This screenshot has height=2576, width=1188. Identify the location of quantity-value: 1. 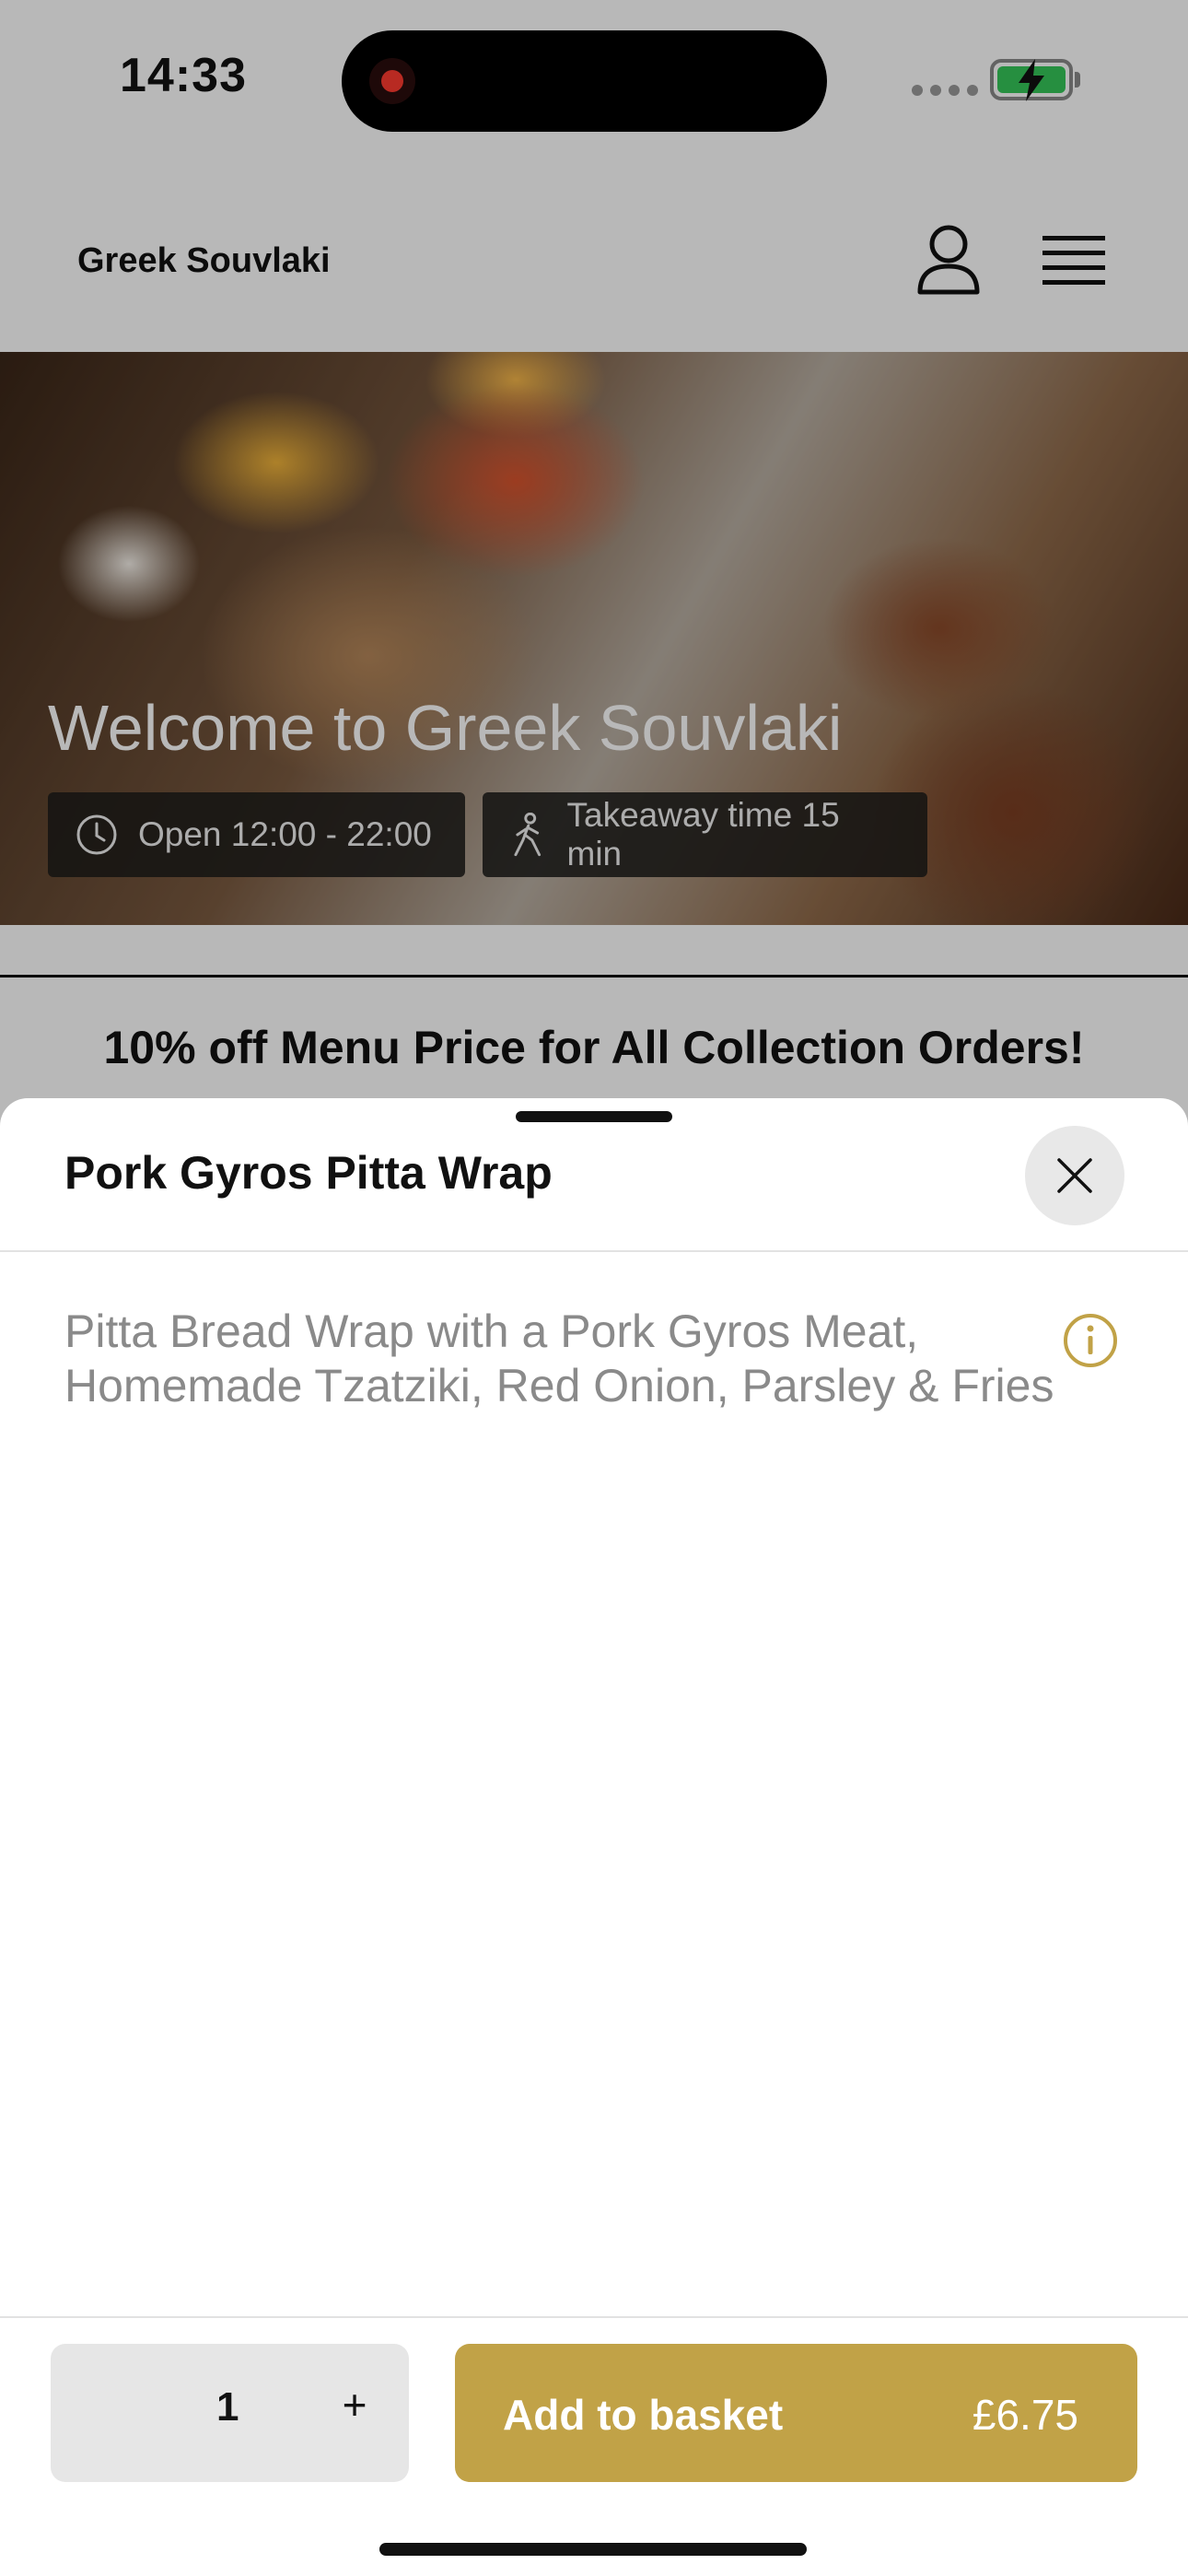
(227, 2407).